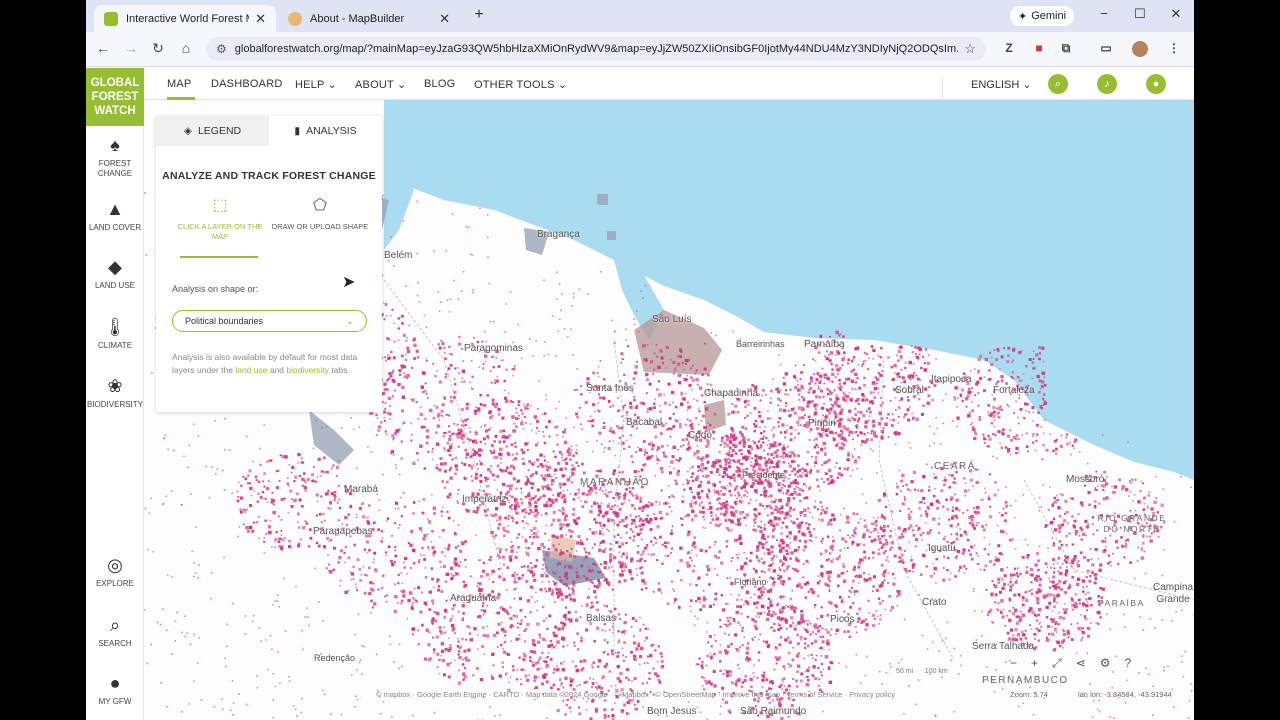 The image size is (1280, 720). Describe the element at coordinates (380, 84) in the screenshot. I see `nav-about: ABOUT ⌄` at that location.